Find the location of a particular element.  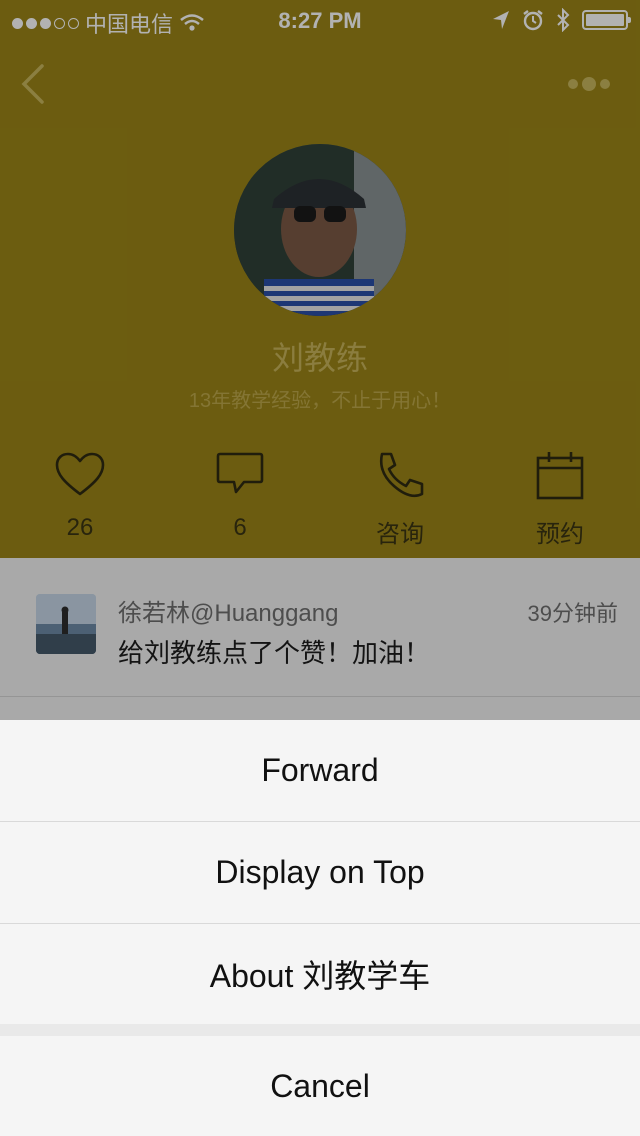

forward-button: Forward is located at coordinates (320, 771).